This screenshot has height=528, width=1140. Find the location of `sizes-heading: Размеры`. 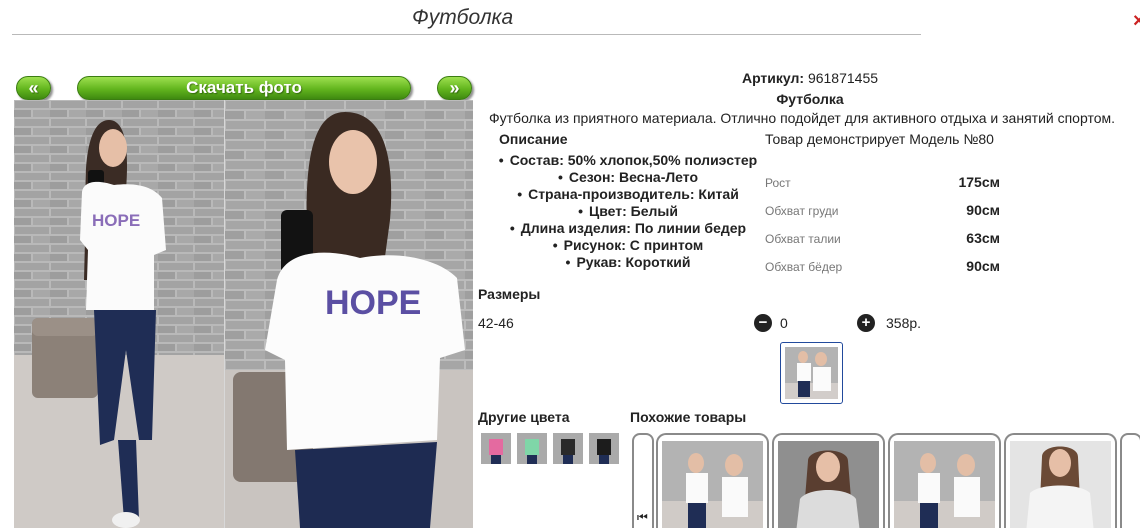

sizes-heading: Размеры is located at coordinates (509, 294).